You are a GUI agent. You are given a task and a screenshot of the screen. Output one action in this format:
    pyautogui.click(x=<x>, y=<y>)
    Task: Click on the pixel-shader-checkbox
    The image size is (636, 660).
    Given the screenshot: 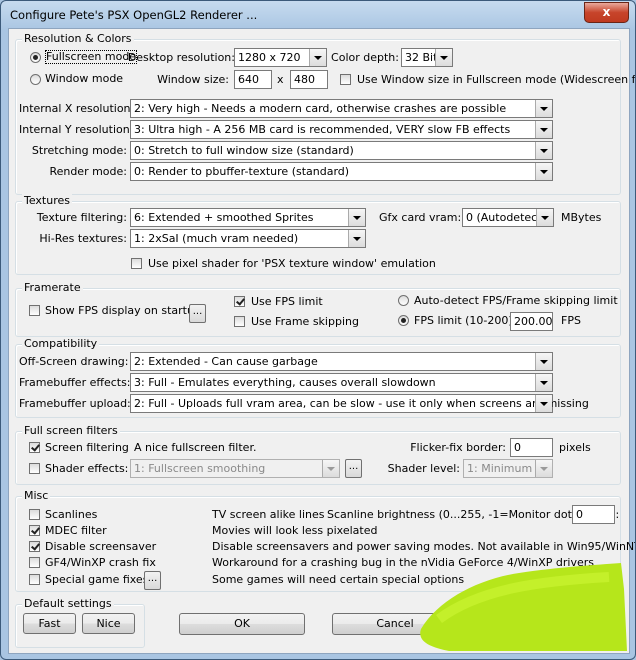 What is the action you would take?
    pyautogui.click(x=136, y=263)
    